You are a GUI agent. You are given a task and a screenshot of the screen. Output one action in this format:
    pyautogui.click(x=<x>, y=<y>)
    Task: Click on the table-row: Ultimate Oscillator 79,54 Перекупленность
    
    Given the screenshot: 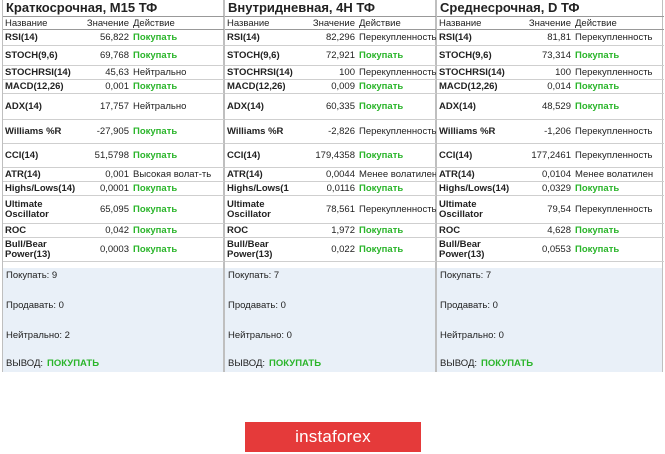 What is the action you would take?
    pyautogui.click(x=550, y=209)
    